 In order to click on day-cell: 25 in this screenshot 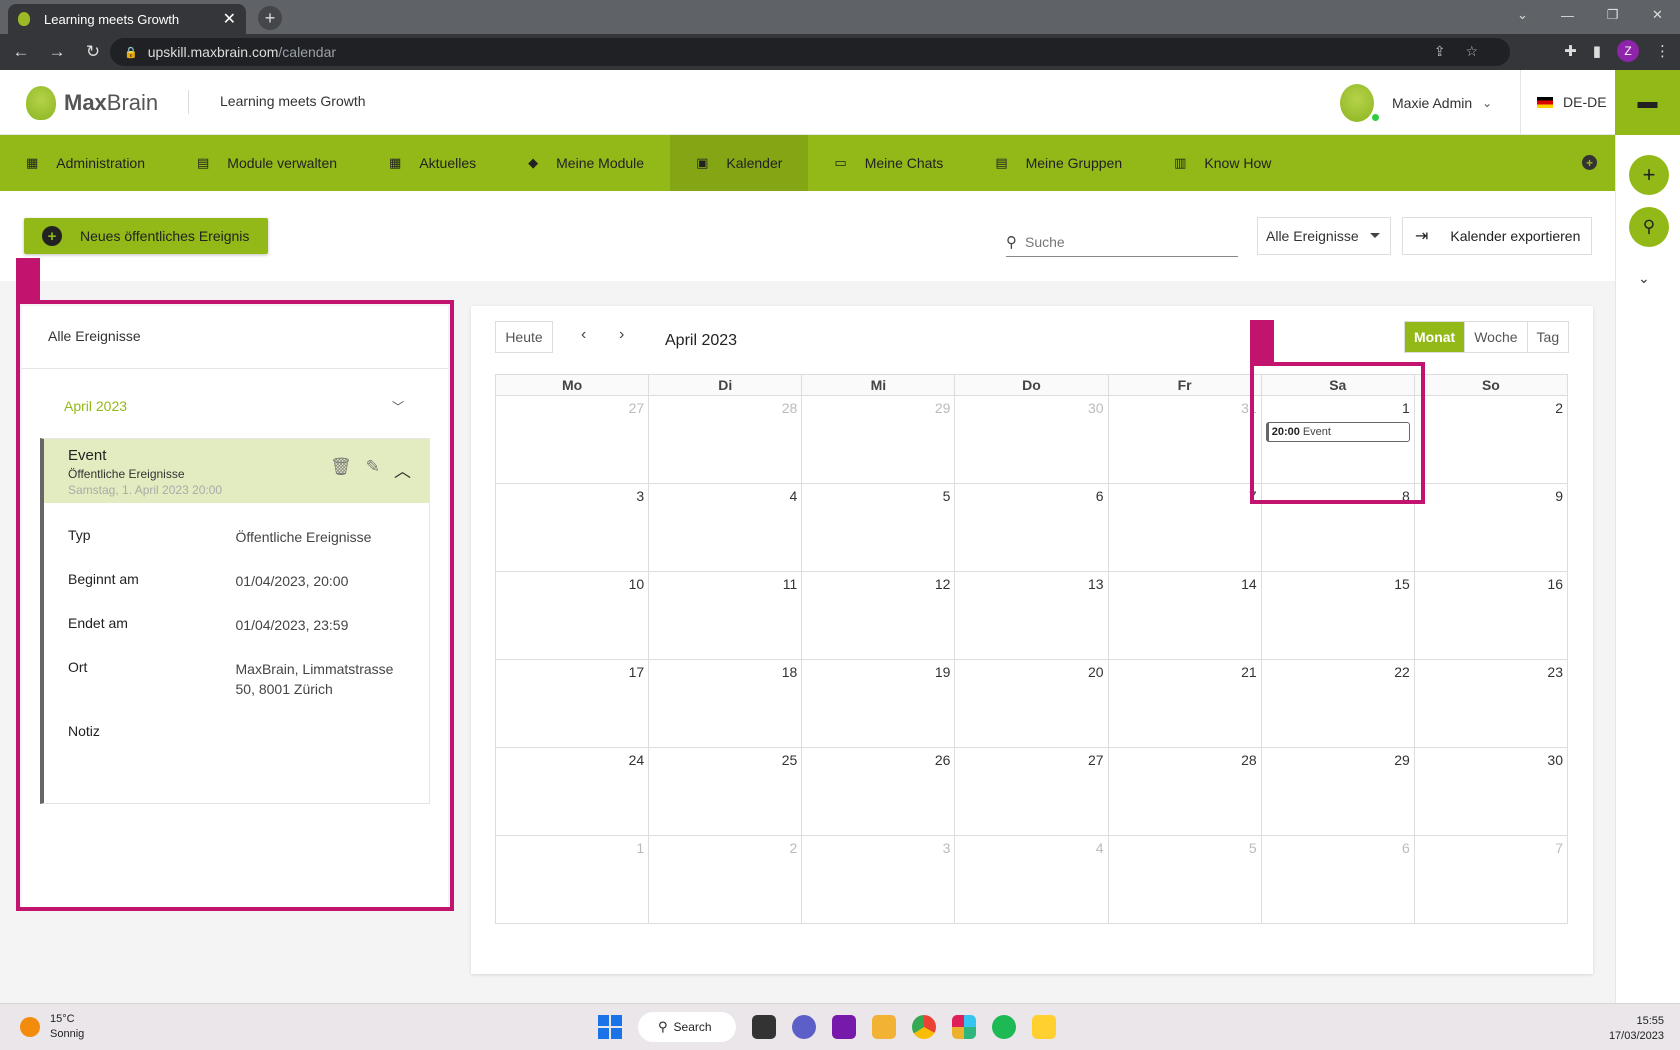, I will do `click(724, 791)`.